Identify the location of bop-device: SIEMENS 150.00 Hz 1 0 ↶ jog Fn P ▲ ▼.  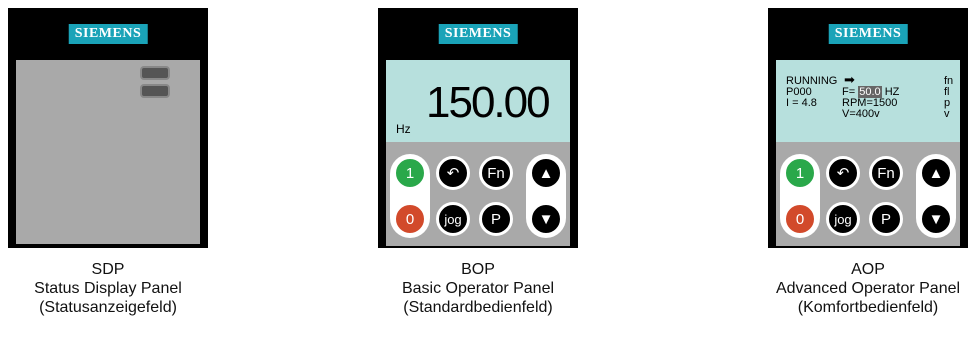
(478, 128).